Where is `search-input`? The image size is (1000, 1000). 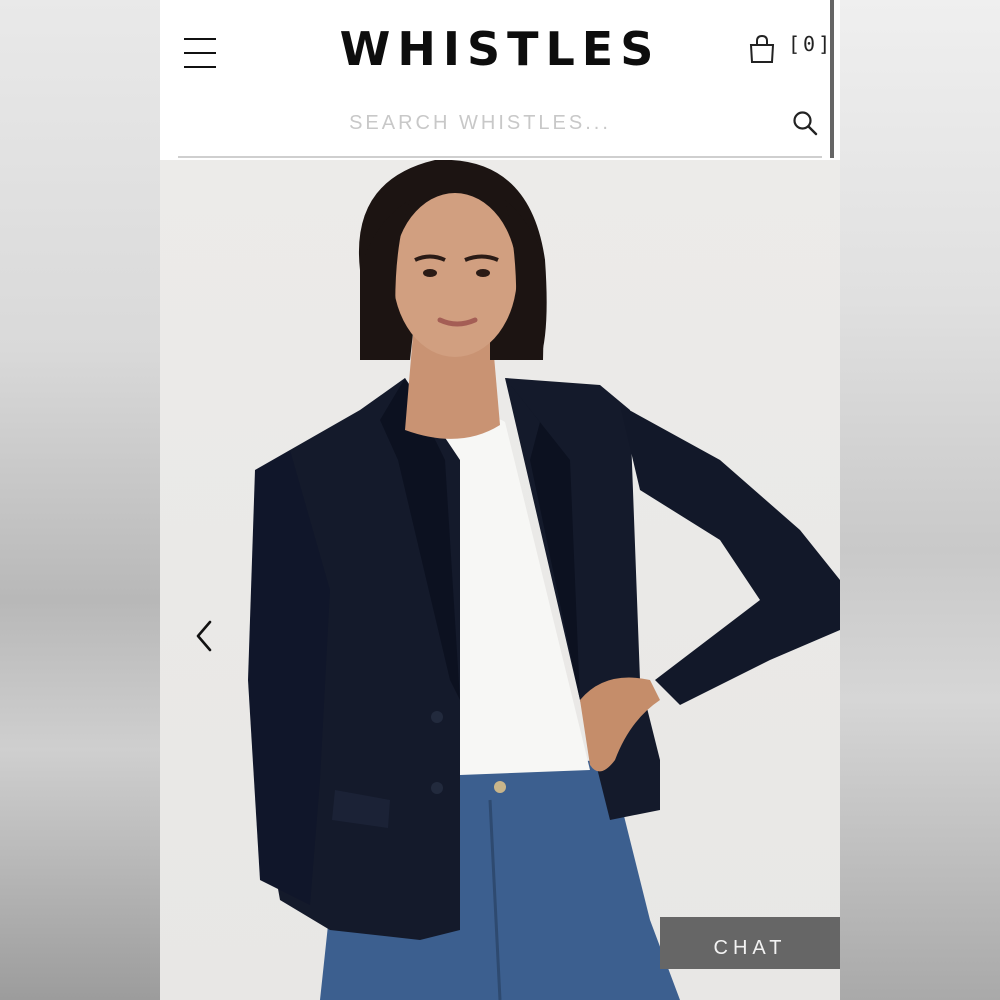 search-input is located at coordinates (480, 123).